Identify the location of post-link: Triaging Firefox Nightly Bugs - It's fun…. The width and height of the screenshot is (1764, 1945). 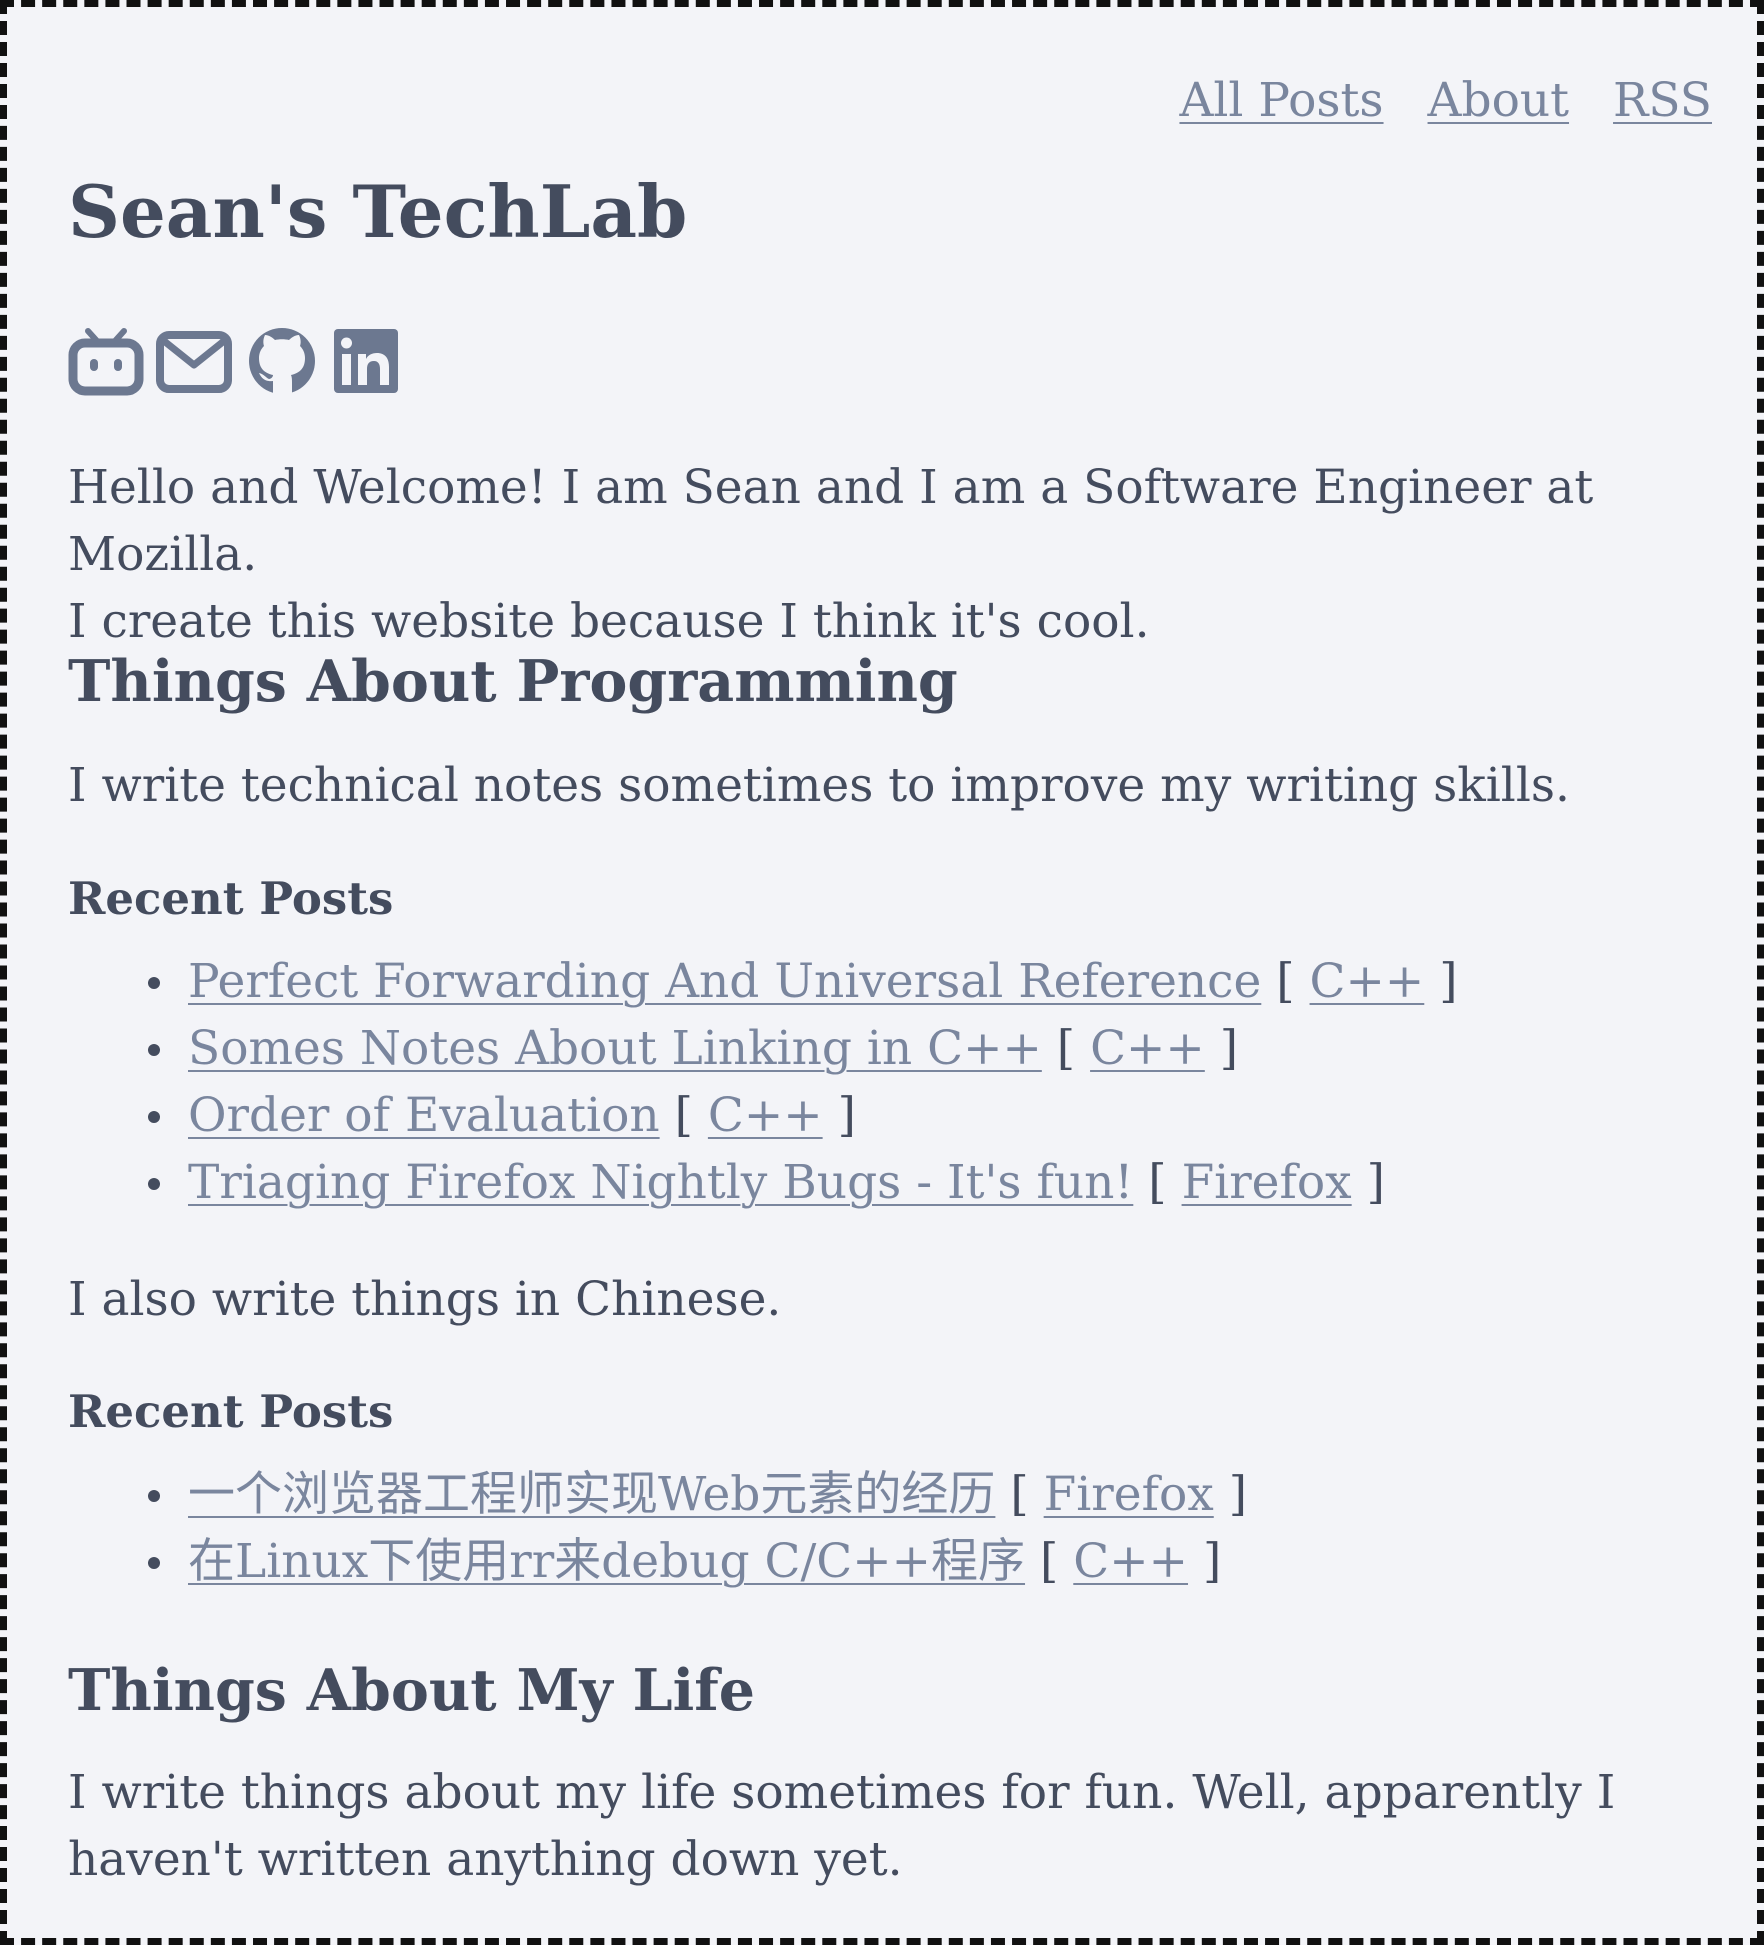
(660, 1182).